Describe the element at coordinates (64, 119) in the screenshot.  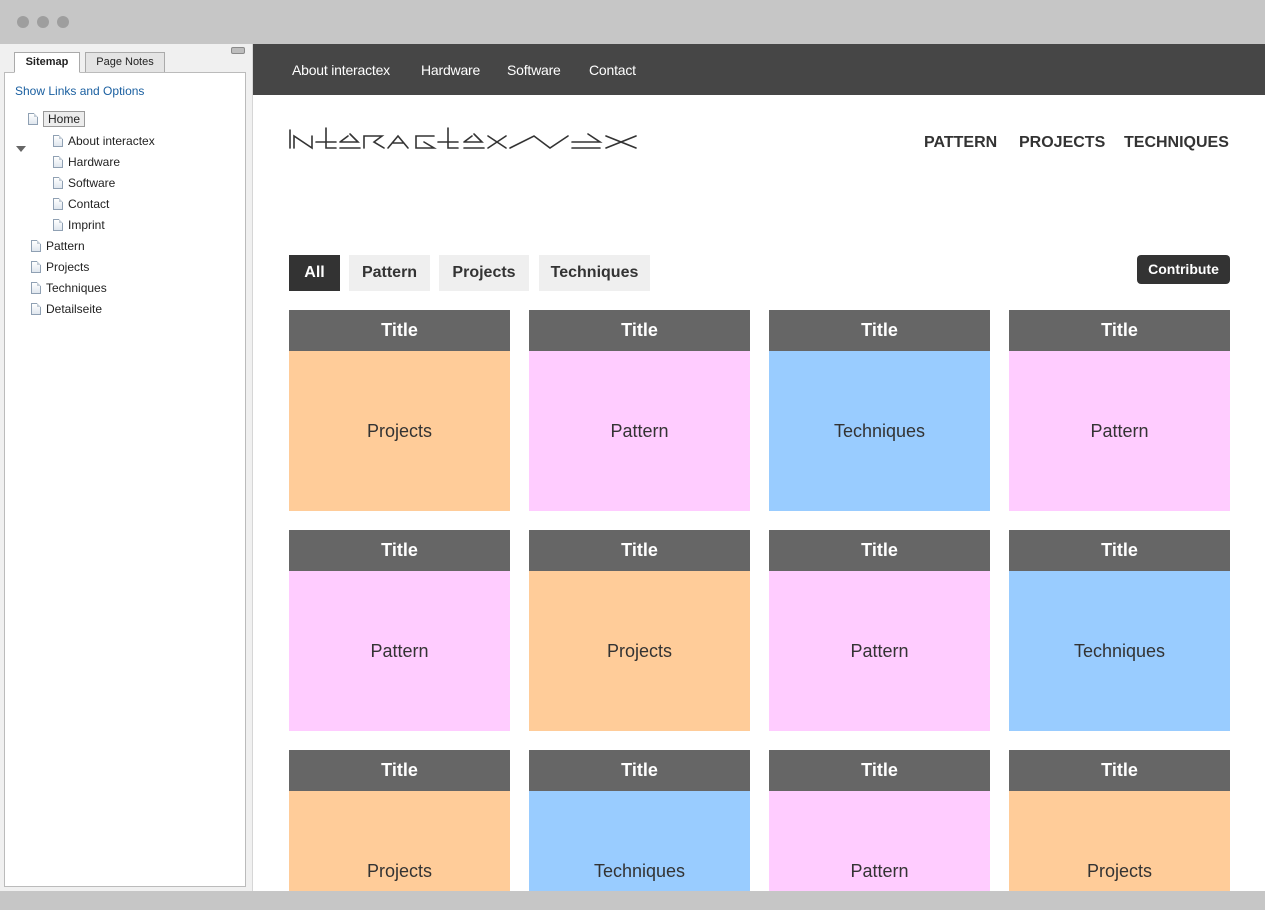
I see `tree-item-label: Home` at that location.